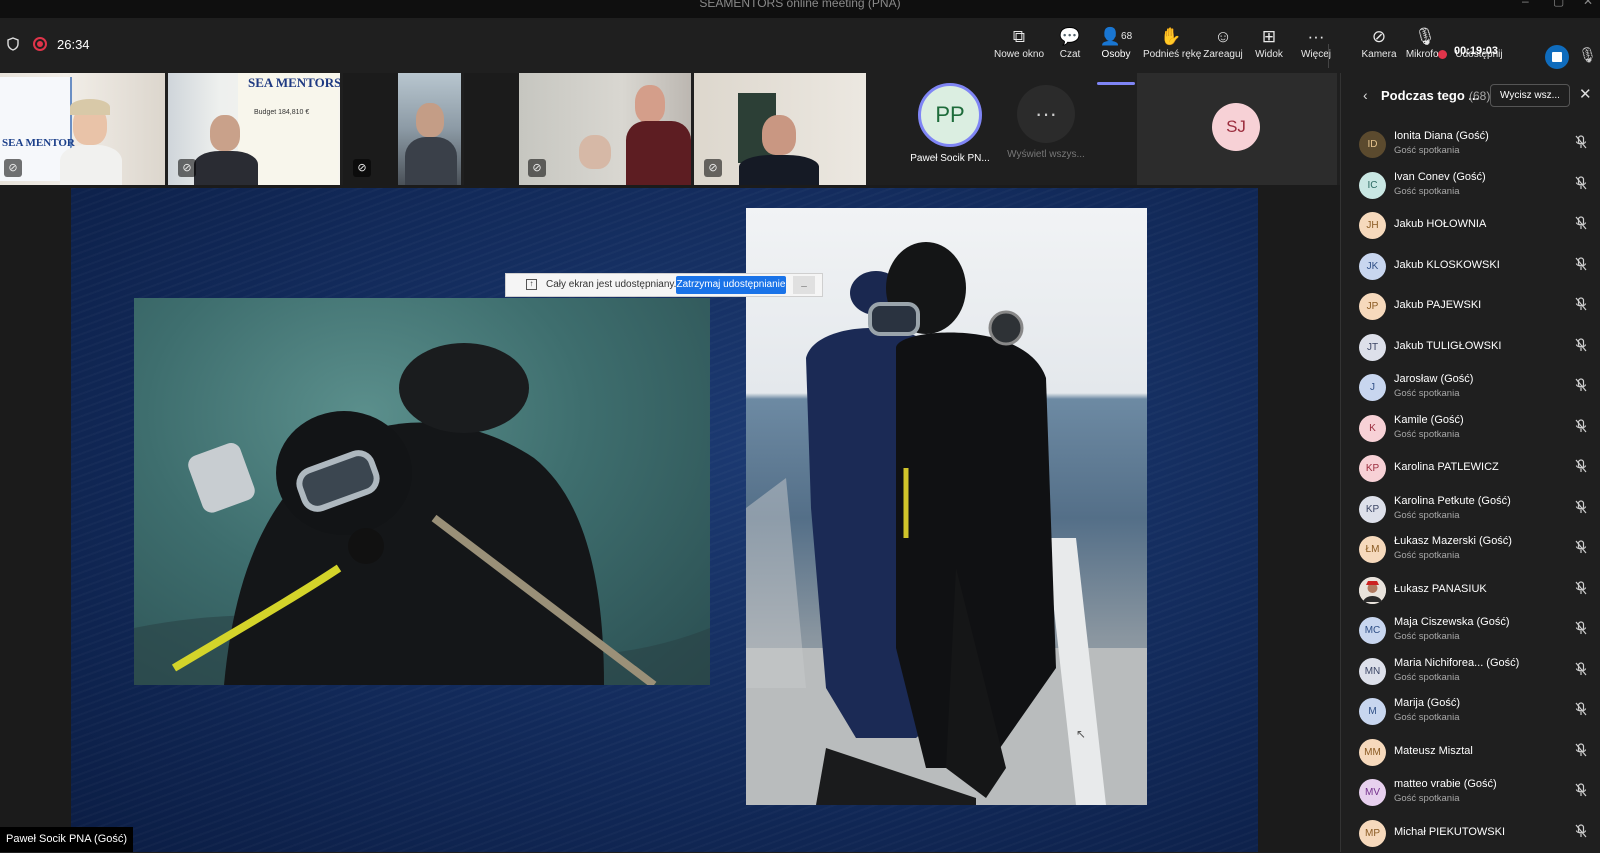  I want to click on chat-button: 💬 Czat, so click(1070, 46).